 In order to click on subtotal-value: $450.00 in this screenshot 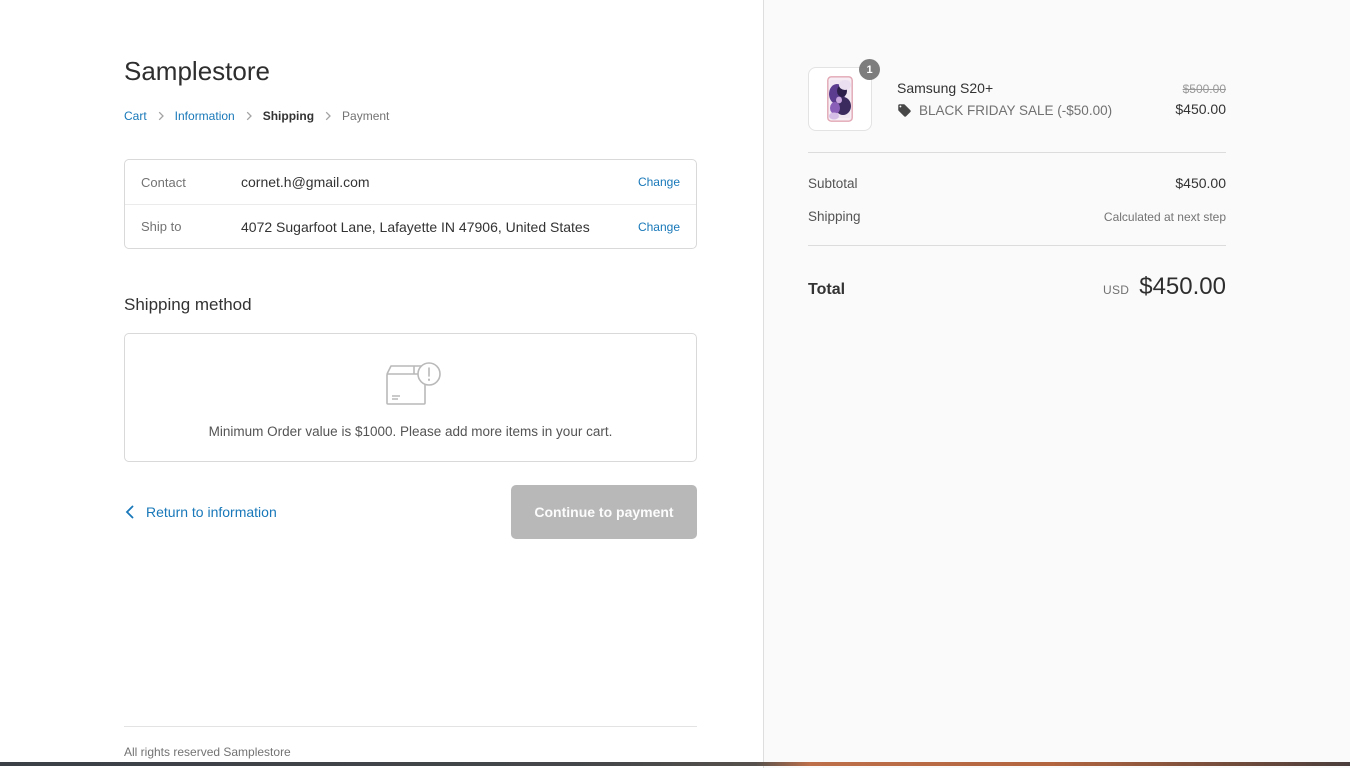, I will do `click(1200, 183)`.